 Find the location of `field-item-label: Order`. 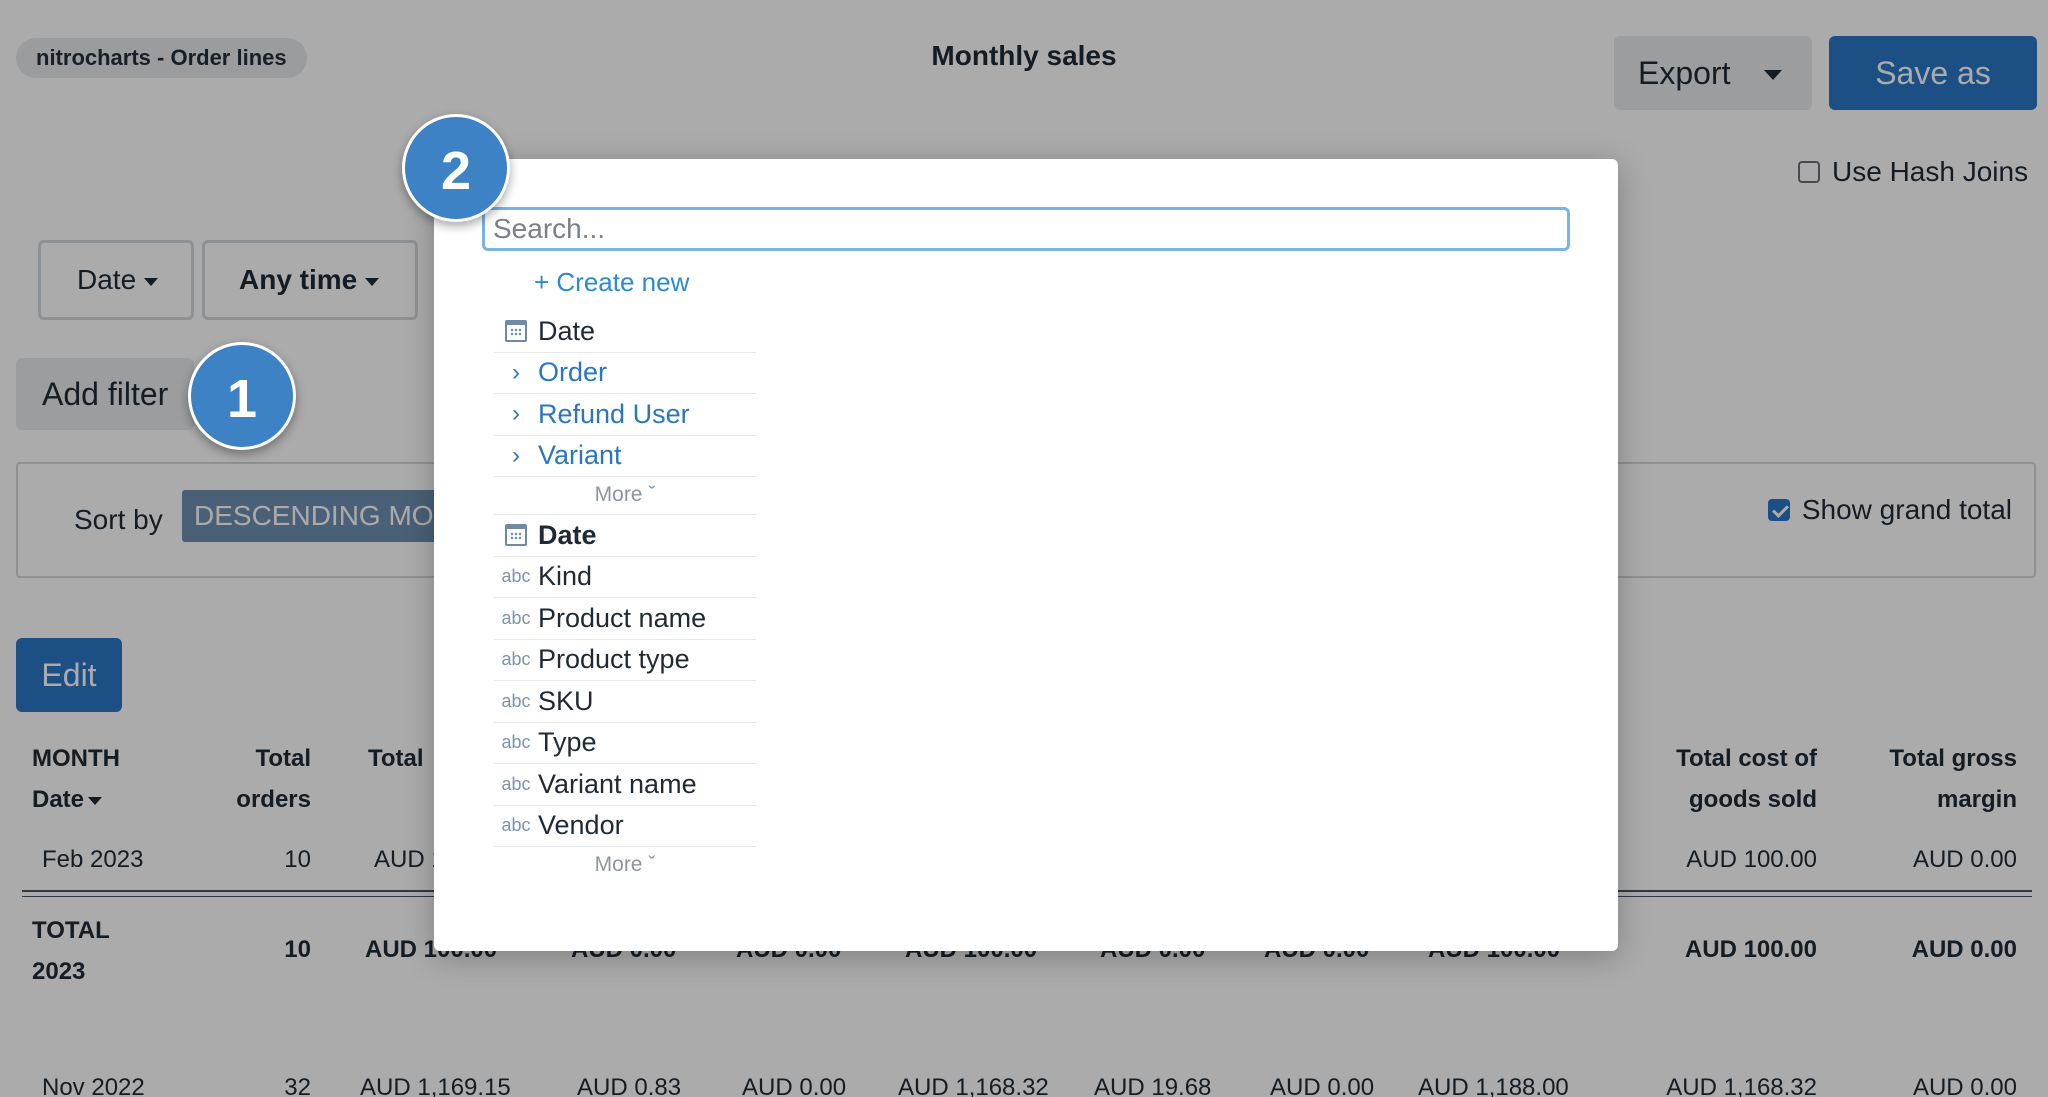

field-item-label: Order is located at coordinates (573, 372).